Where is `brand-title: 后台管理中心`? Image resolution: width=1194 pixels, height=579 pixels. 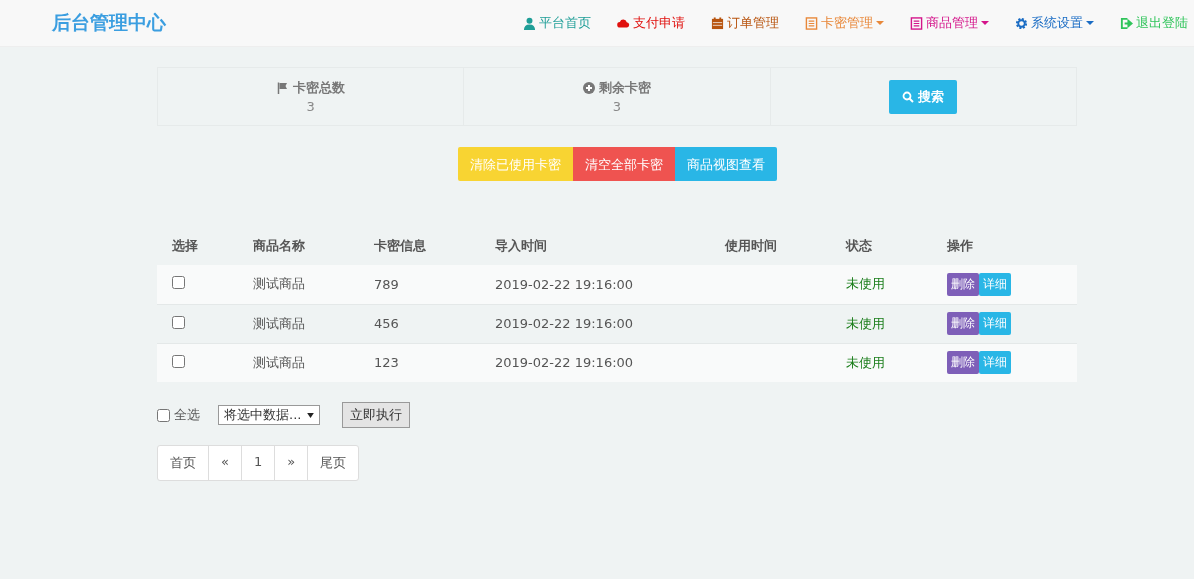
brand-title: 后台管理中心 is located at coordinates (109, 23).